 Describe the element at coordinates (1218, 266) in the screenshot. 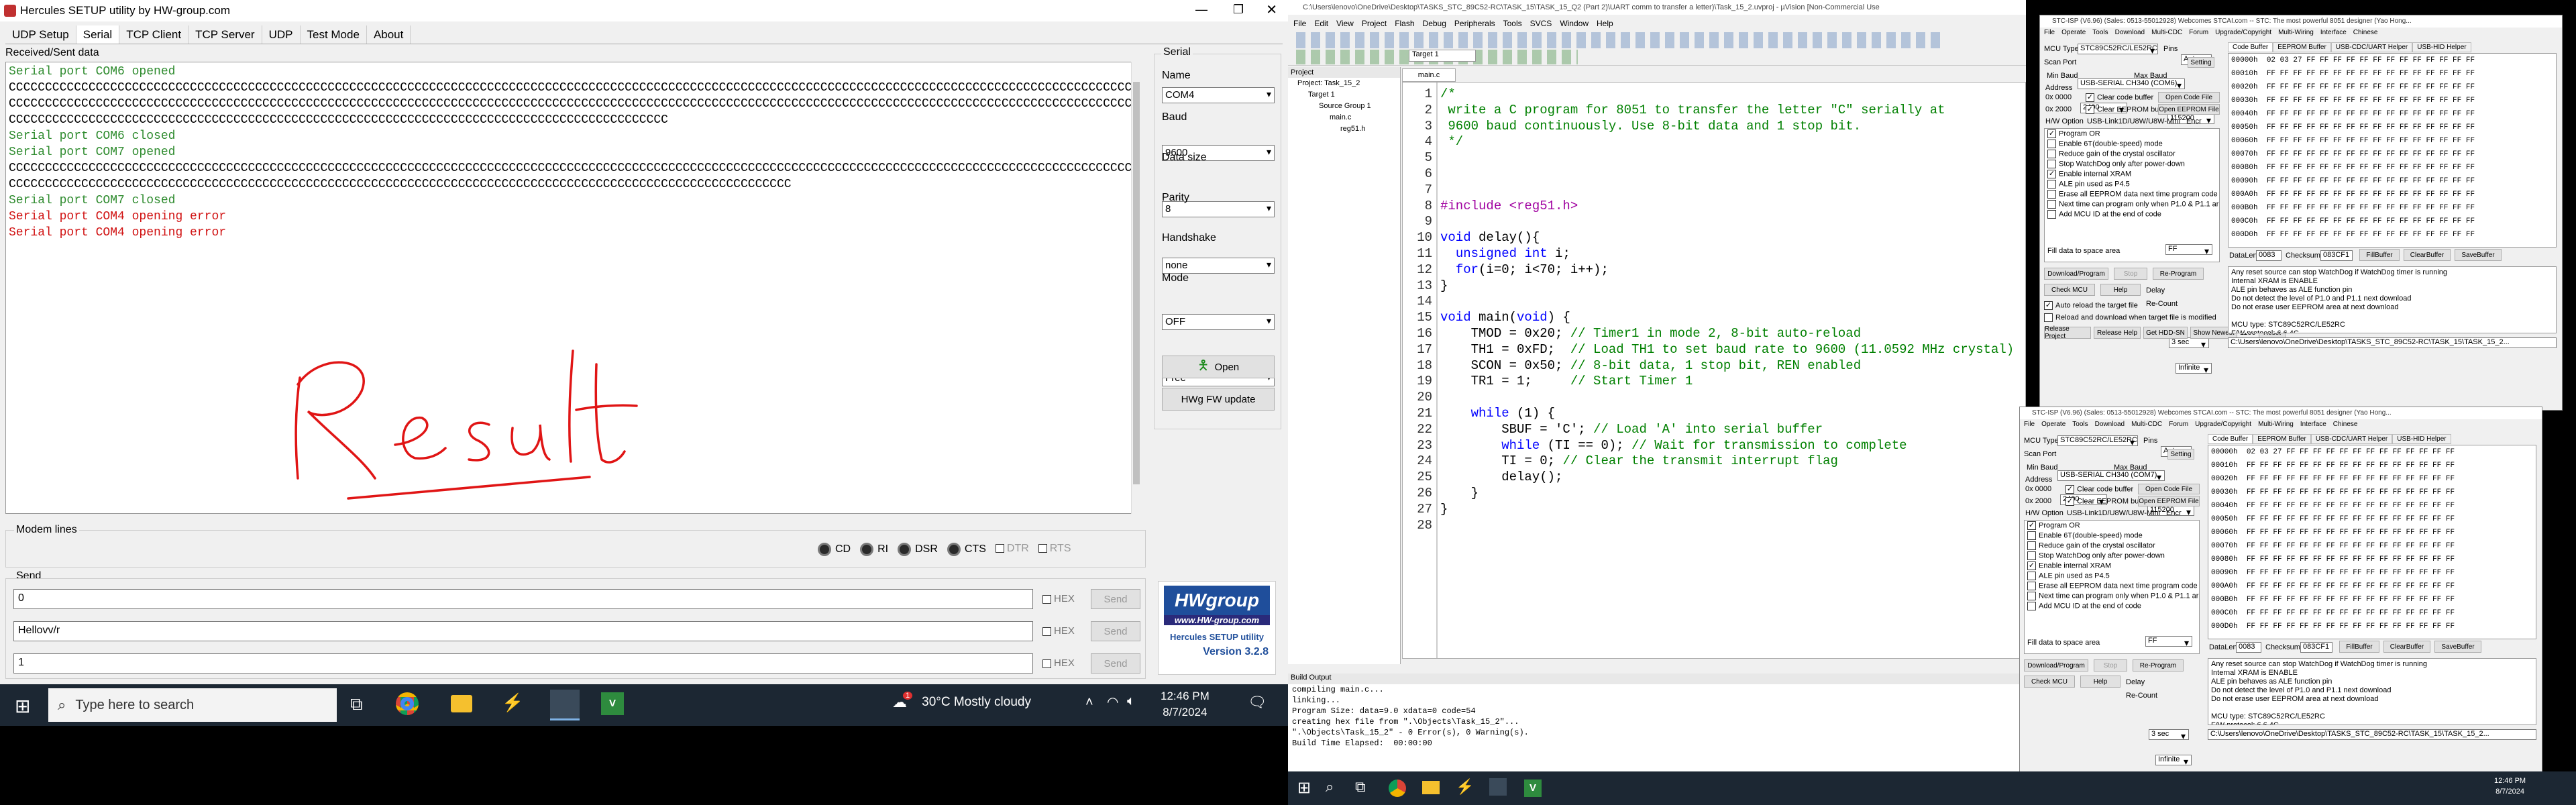

I see `parity-select: none` at that location.